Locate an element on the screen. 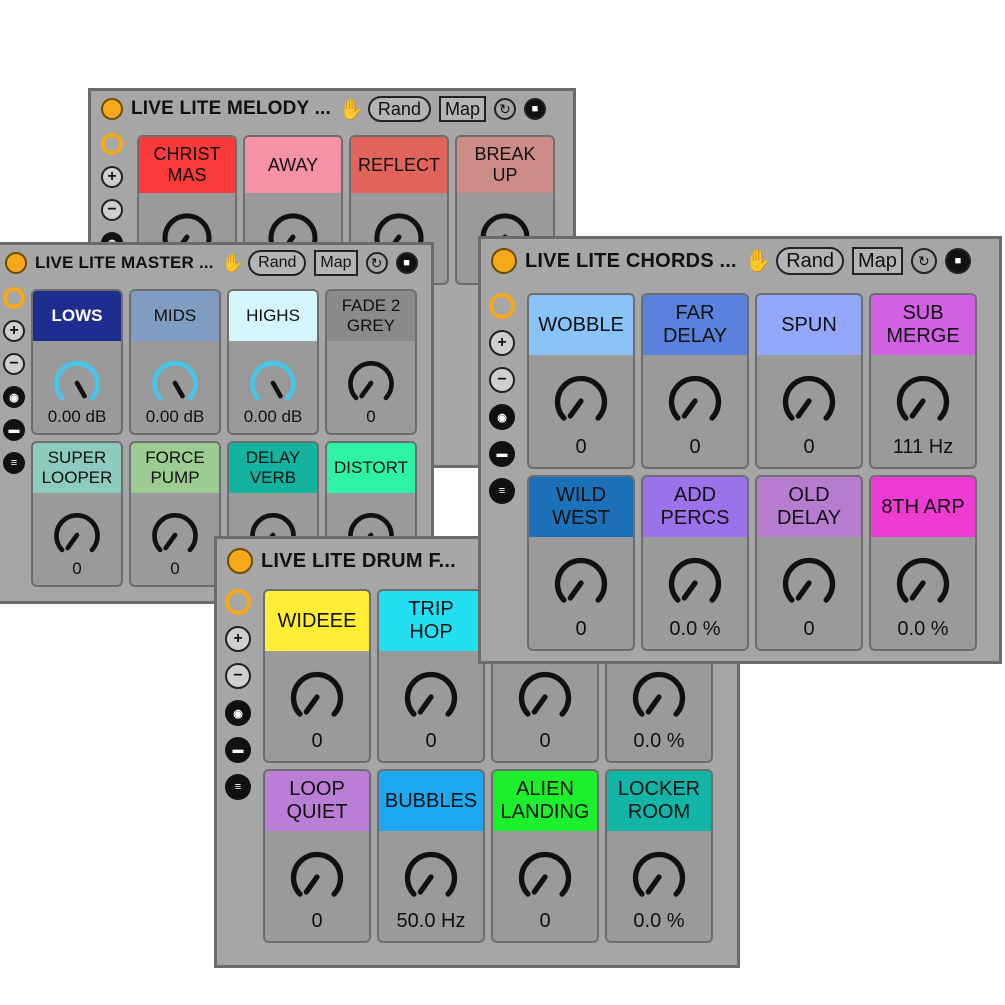 The width and height of the screenshot is (1005, 1005). macro-cell: WIDEEE 0 is located at coordinates (317, 676).